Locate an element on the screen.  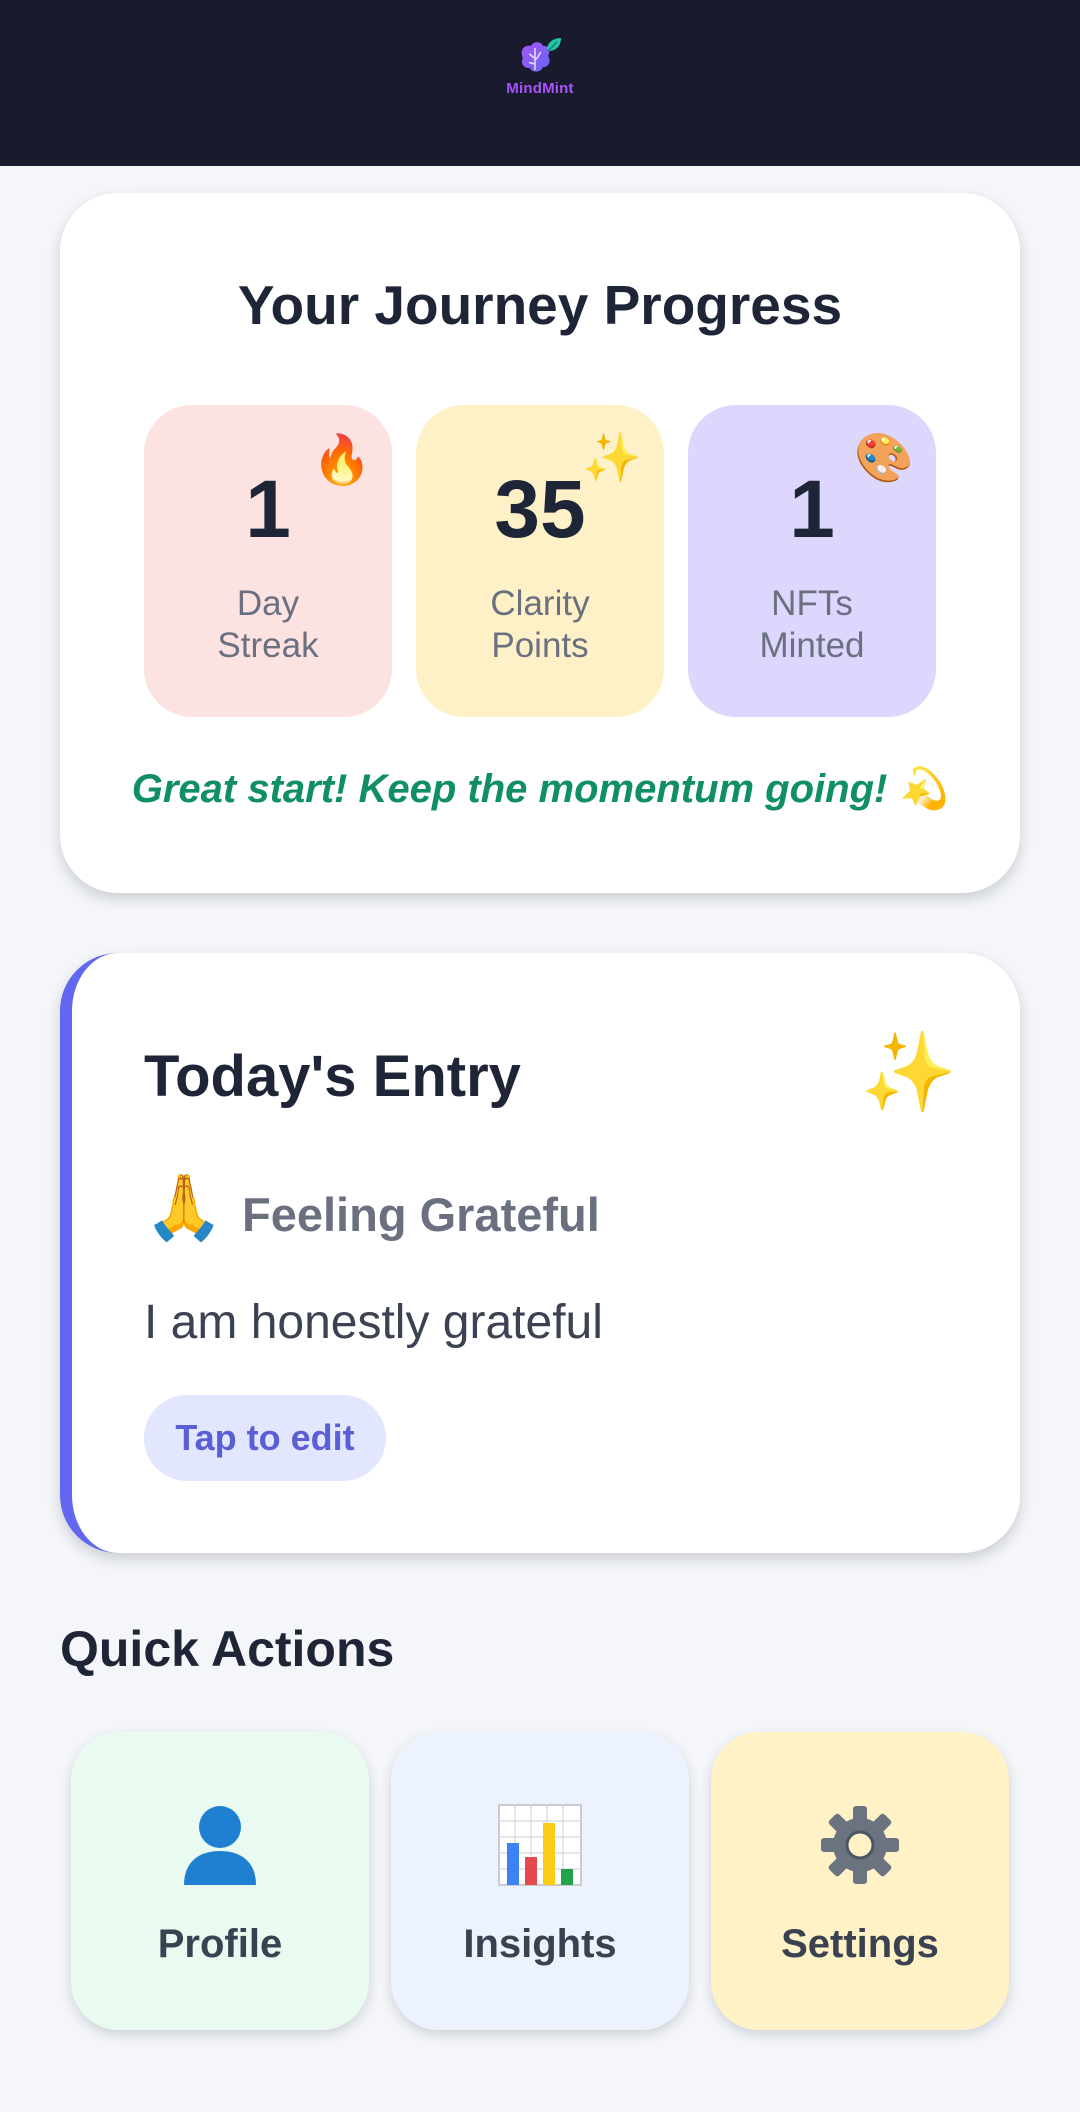
stat-nfts-minted: 🎨 1 NFTs Minted is located at coordinates (812, 561).